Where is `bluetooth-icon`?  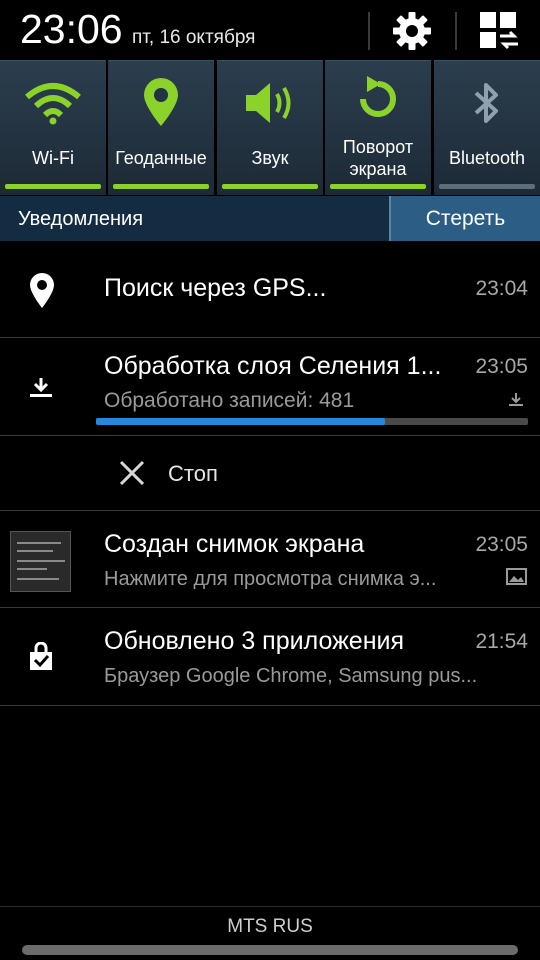
bluetooth-icon is located at coordinates (486, 103).